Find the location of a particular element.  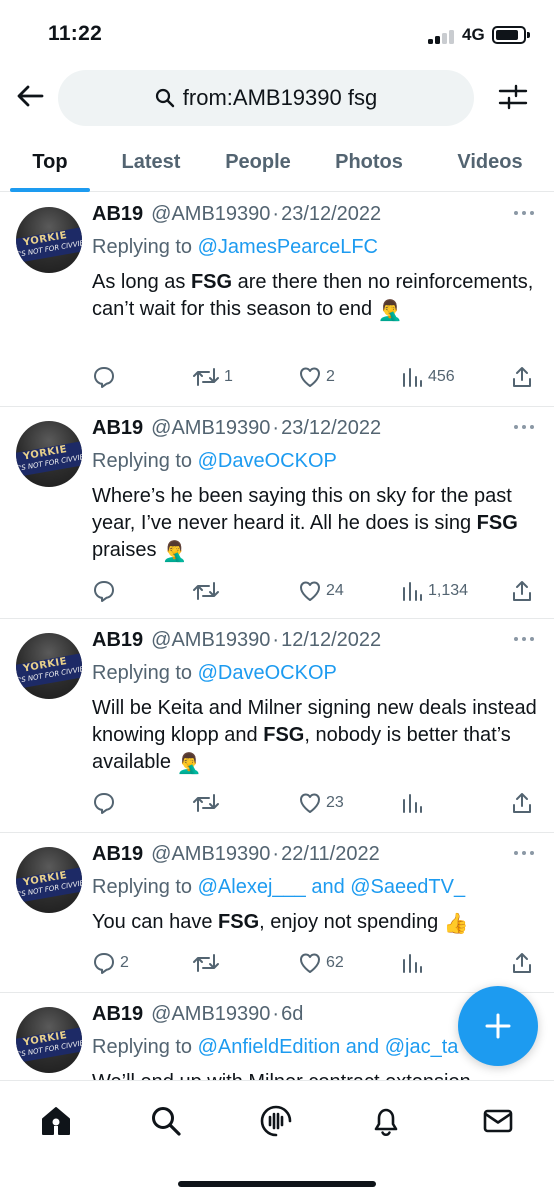

like-button: 62 is located at coordinates (321, 963).